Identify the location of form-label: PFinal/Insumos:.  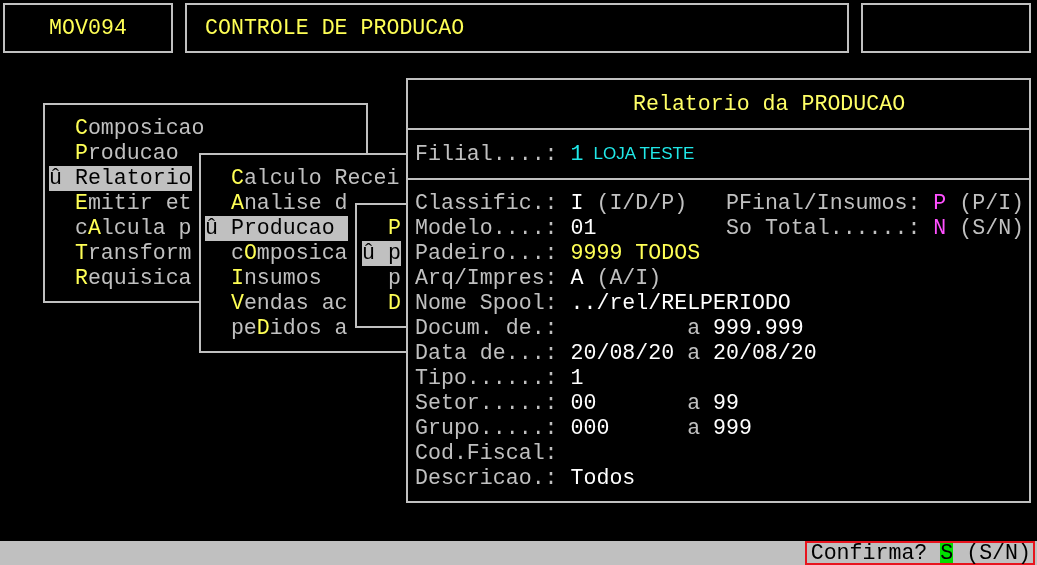
(823, 203).